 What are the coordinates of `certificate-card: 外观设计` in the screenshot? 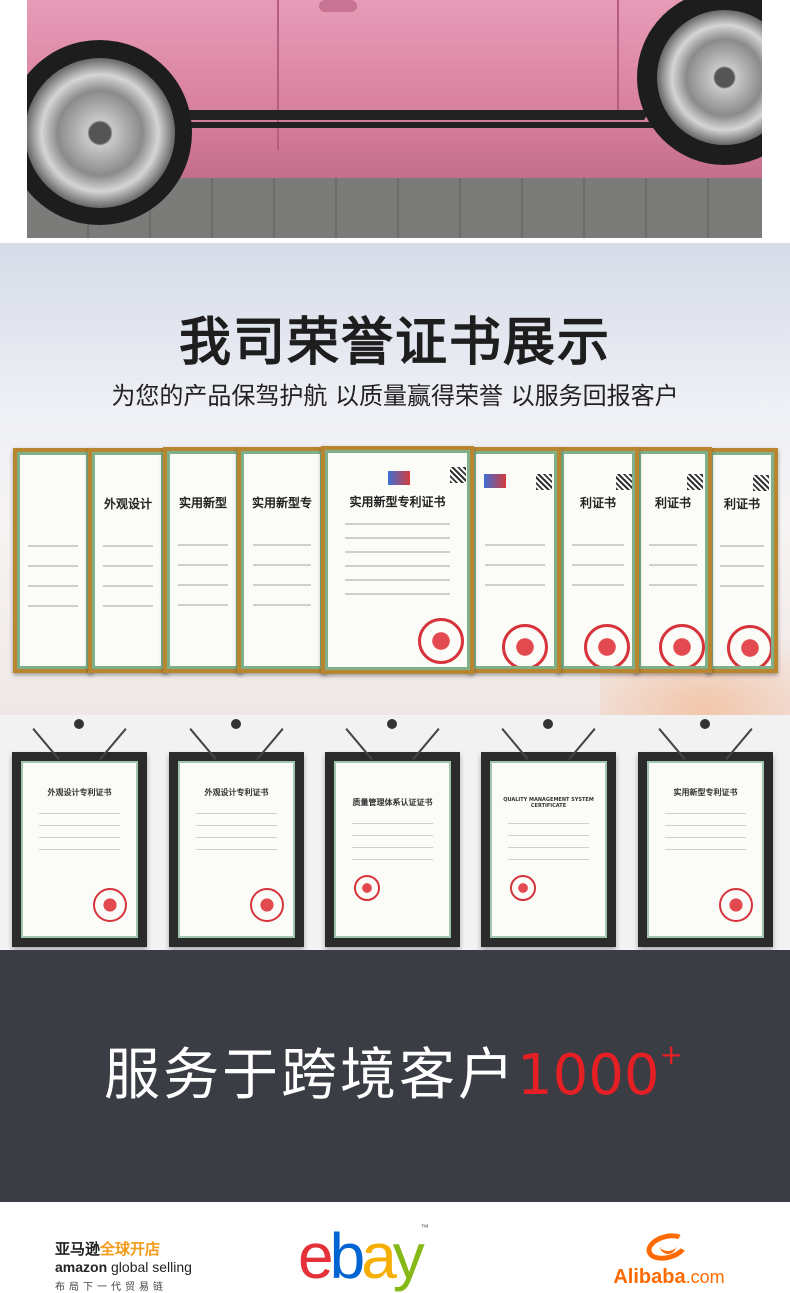 It's located at (128, 560).